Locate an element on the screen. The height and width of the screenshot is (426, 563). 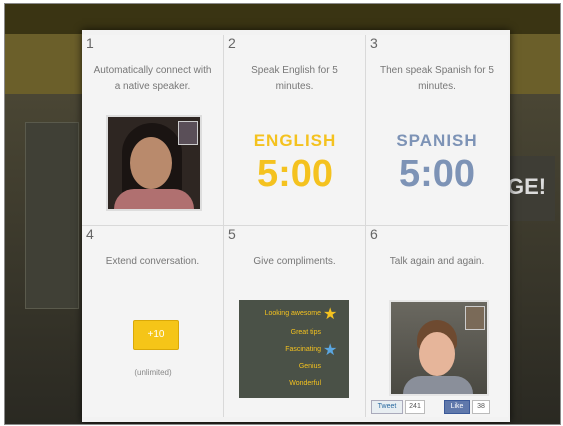
step-number: 4 is located at coordinates (90, 234).